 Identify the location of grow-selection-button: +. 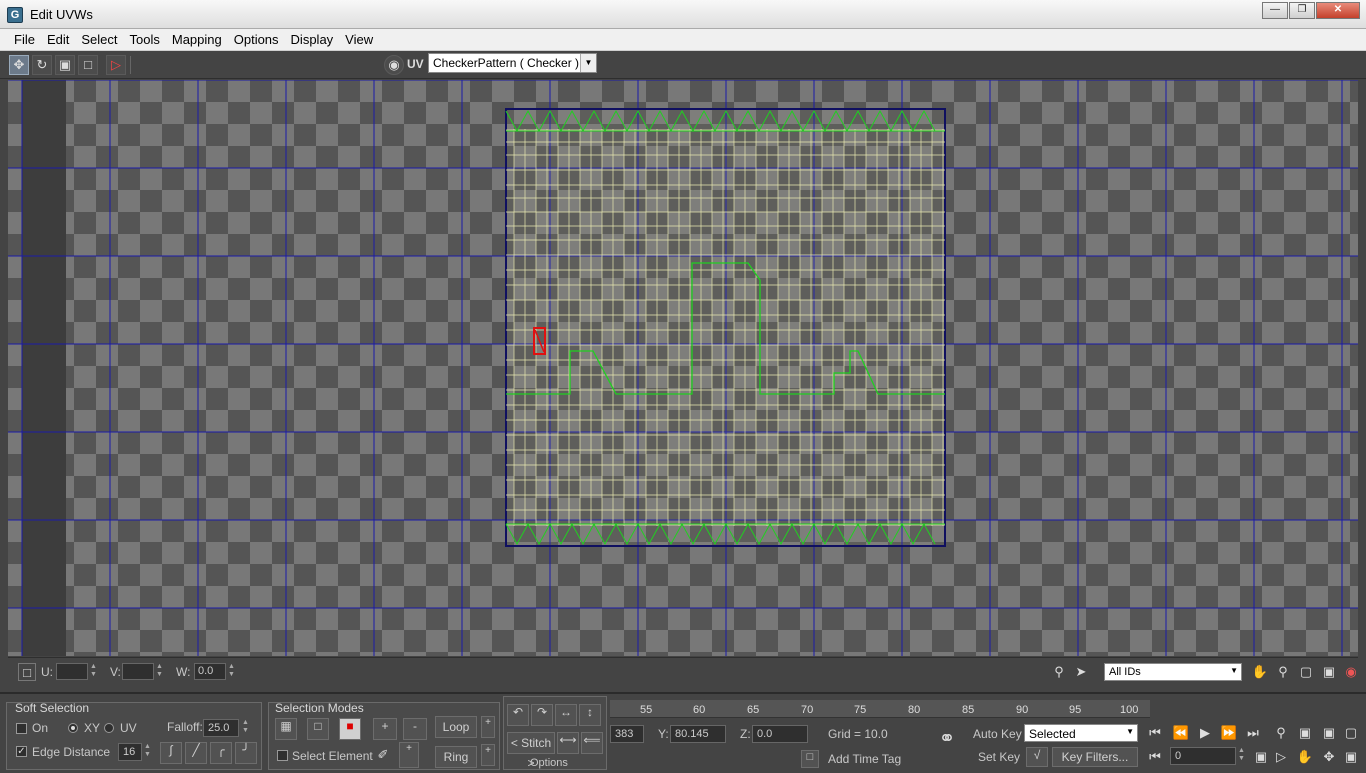
(385, 729).